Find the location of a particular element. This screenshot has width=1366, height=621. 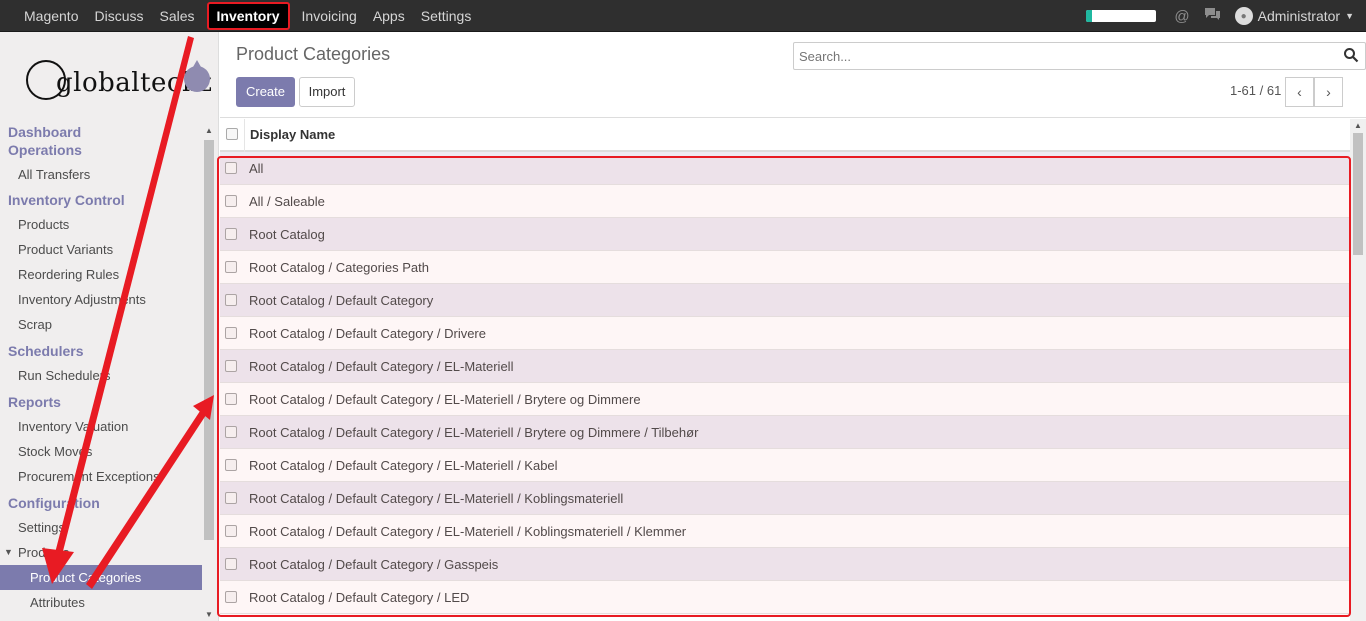

sidebar-section-dashboard-operations: Dashboard Operations is located at coordinates (50, 141).